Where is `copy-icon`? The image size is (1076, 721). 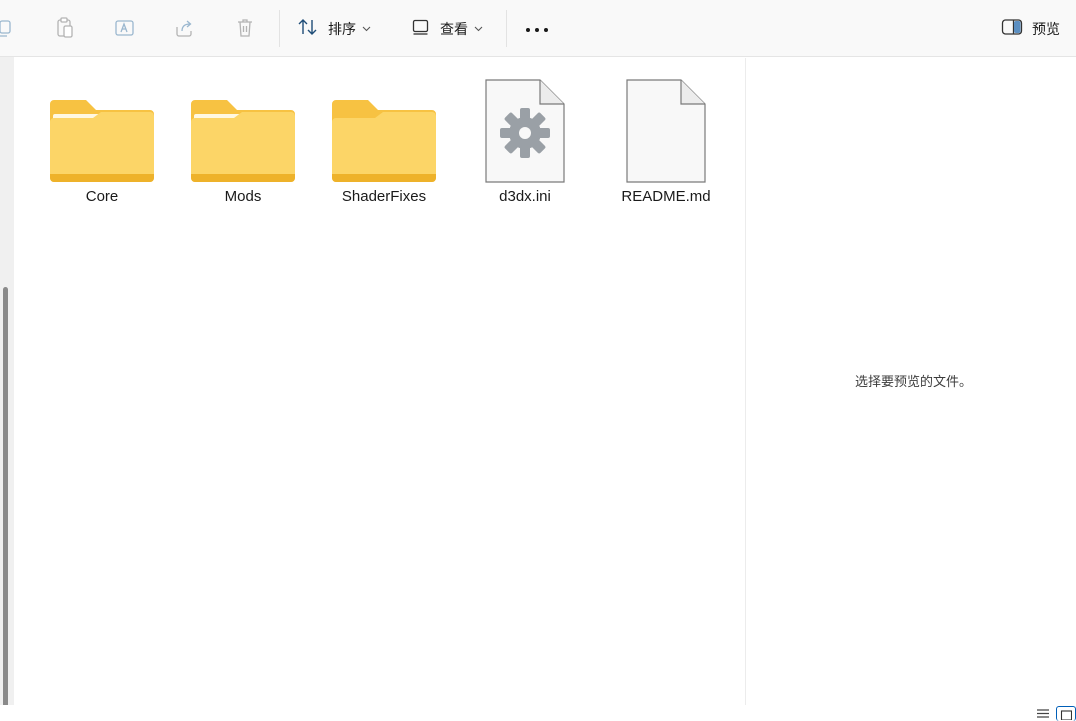
copy-icon is located at coordinates (9, 28).